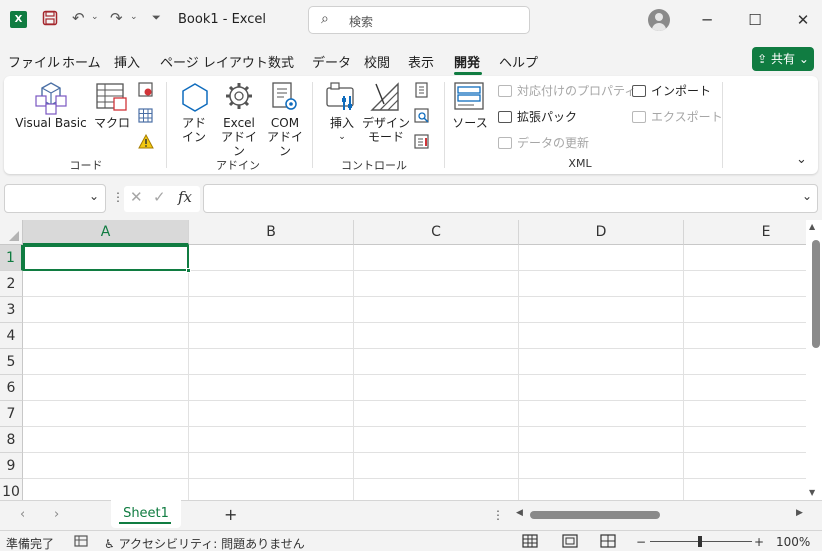 Image resolution: width=822 pixels, height=551 pixels. What do you see at coordinates (11, 466) in the screenshot?
I see `row-header-9: 9` at bounding box center [11, 466].